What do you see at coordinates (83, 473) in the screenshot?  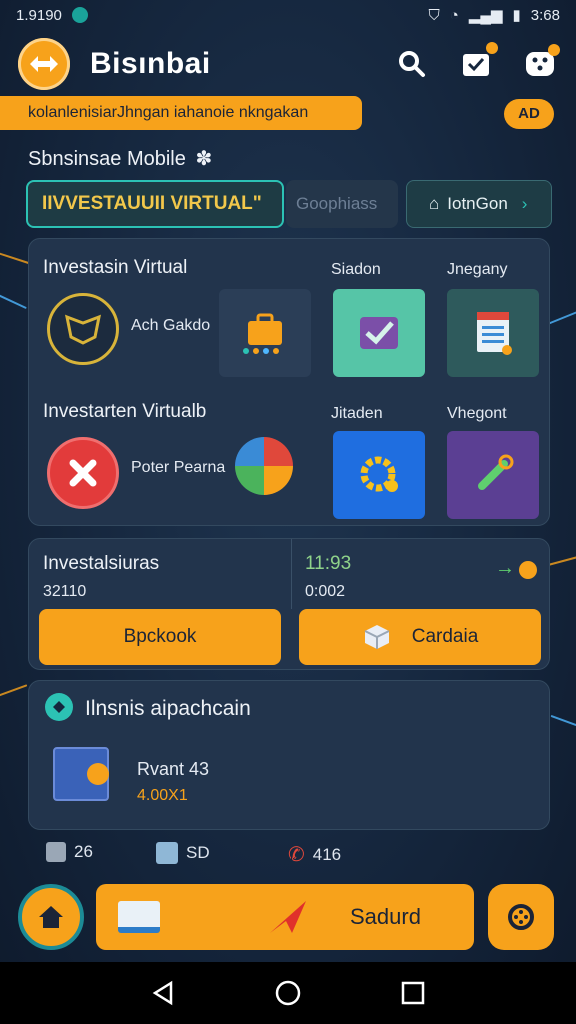 I see `close-x-icon` at bounding box center [83, 473].